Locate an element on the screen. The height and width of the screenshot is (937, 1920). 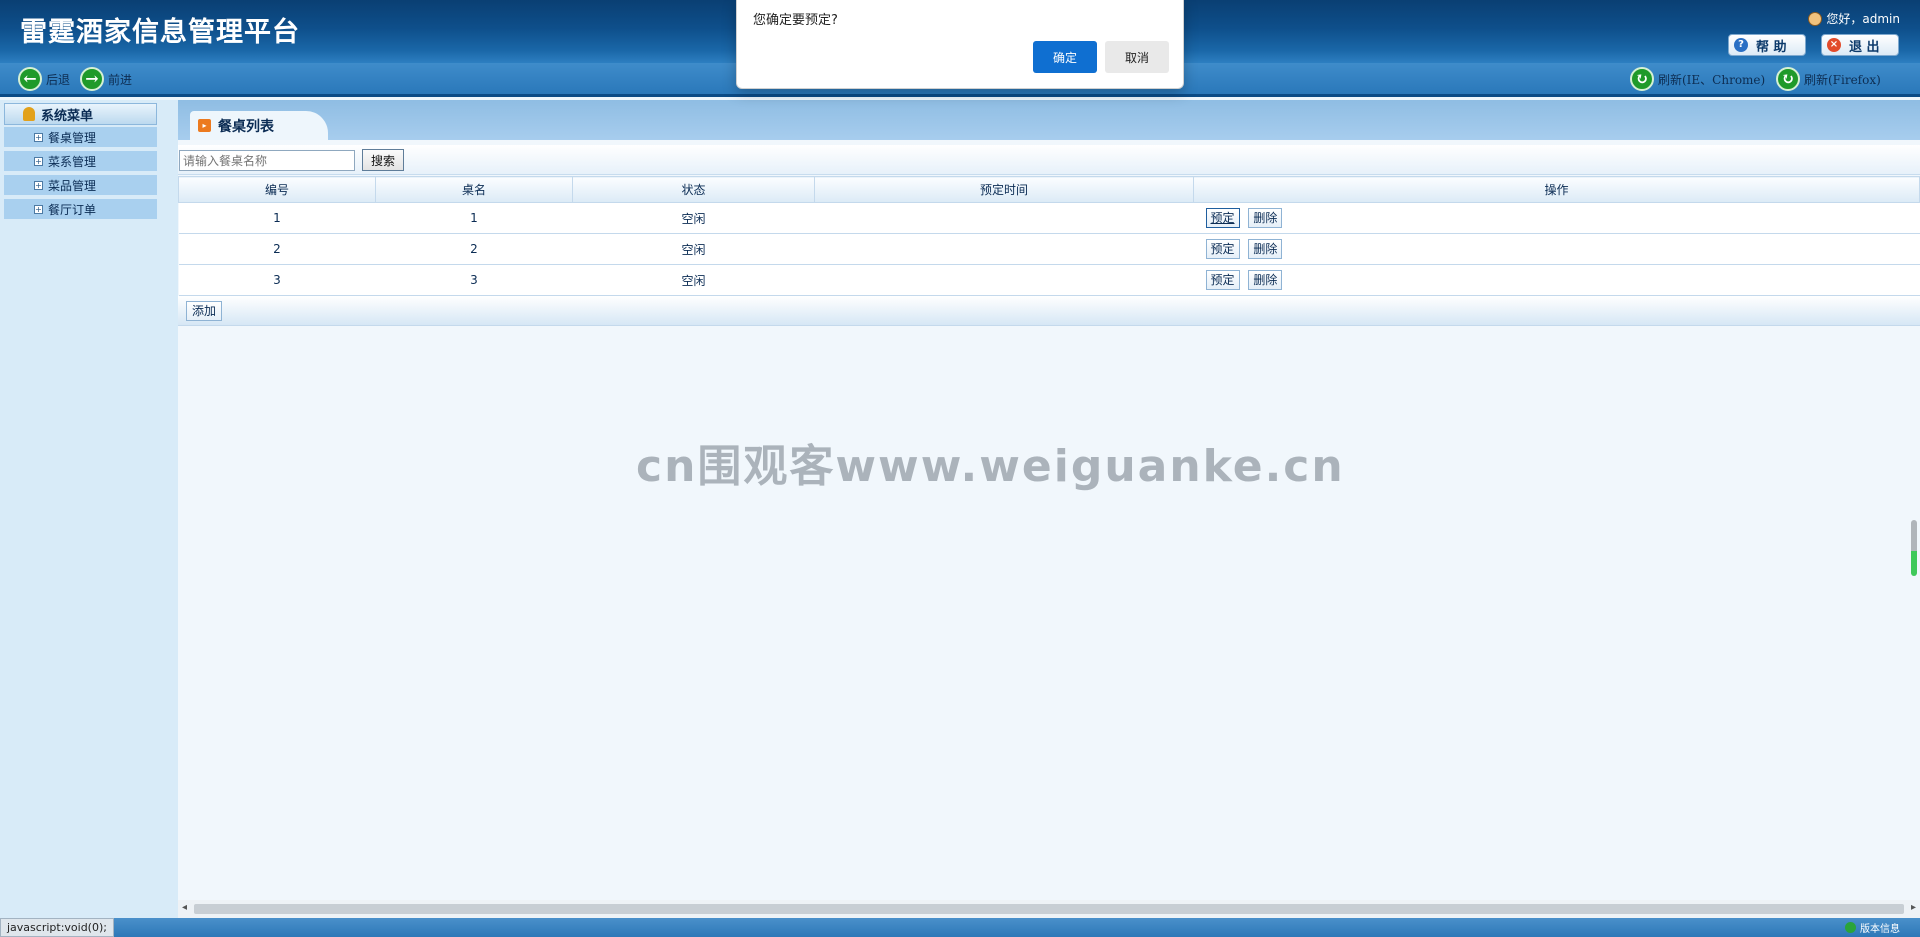
dialog-message: 您确定要预定? is located at coordinates (795, 20).